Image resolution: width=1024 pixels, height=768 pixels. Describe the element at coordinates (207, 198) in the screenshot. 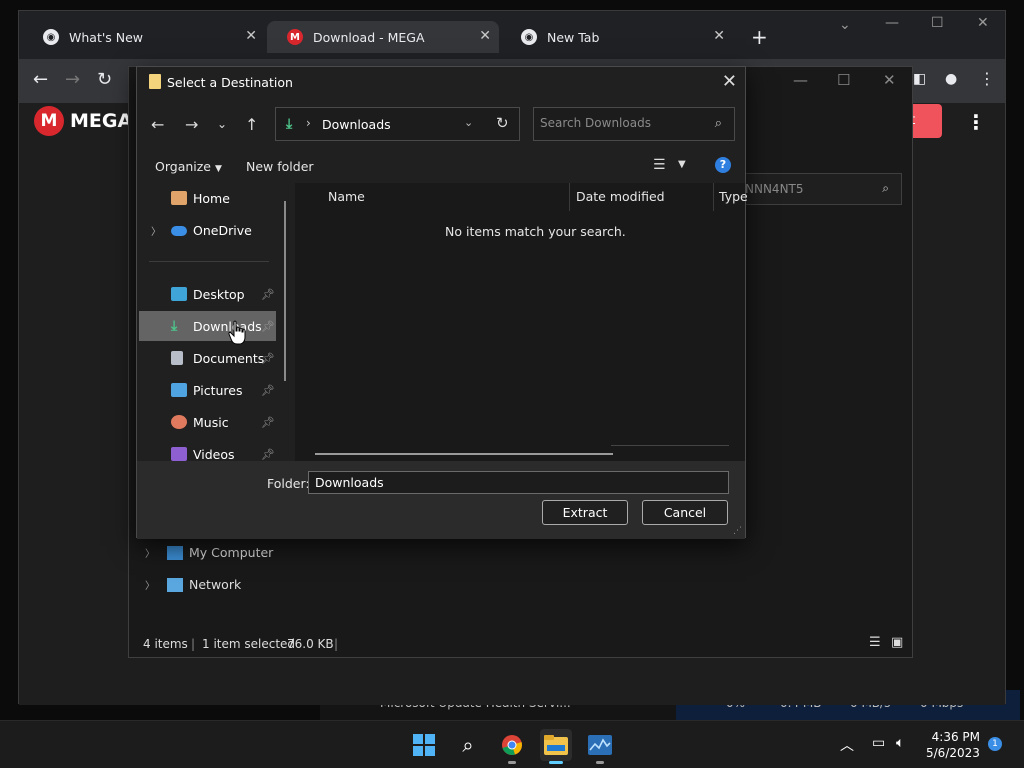

I see `nav-item-home: Home` at that location.